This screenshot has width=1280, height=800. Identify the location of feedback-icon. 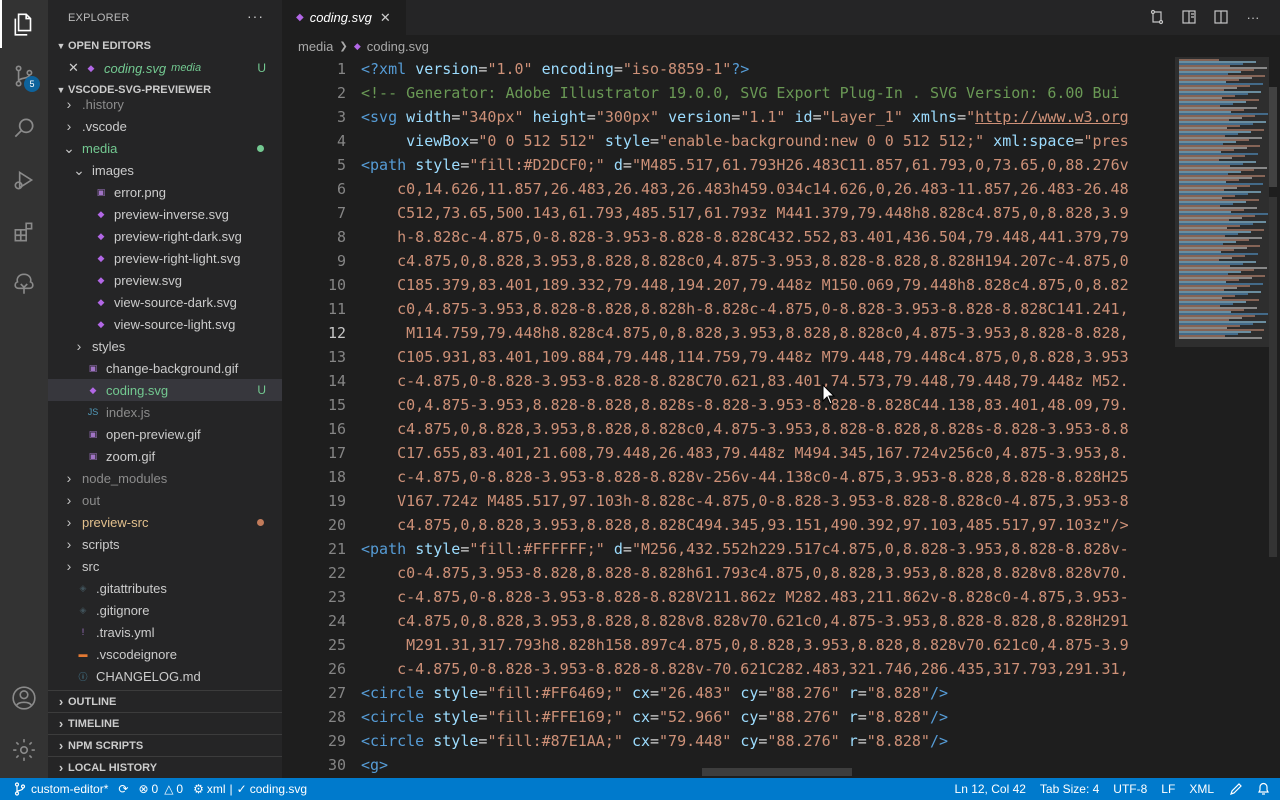
(1236, 789).